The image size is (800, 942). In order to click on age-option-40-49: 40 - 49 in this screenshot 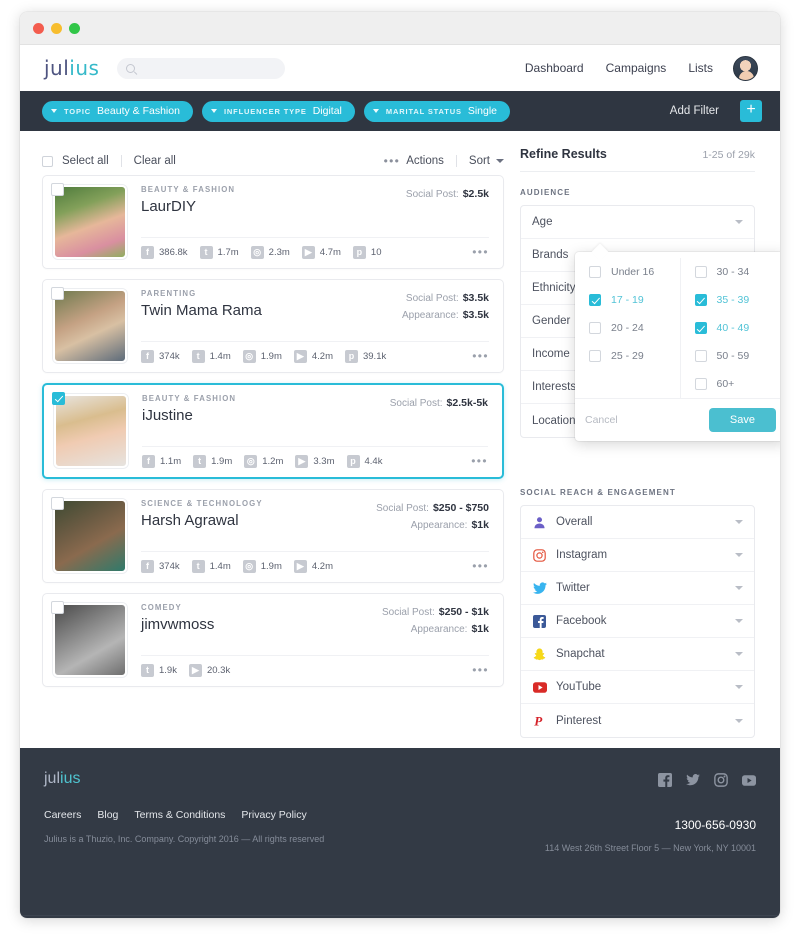, I will do `click(731, 328)`.